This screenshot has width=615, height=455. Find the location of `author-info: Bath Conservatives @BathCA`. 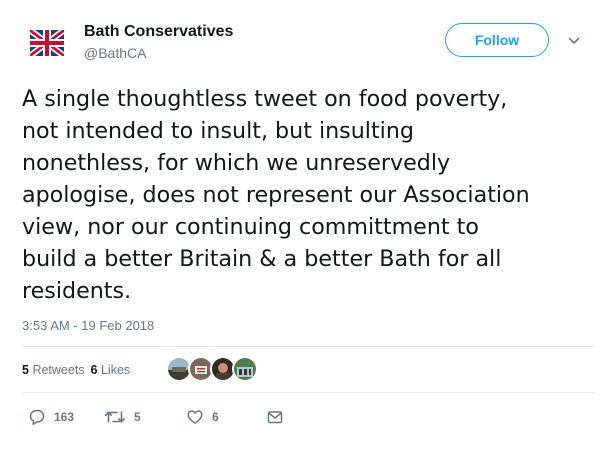

author-info: Bath Conservatives @BathCA is located at coordinates (158, 42).